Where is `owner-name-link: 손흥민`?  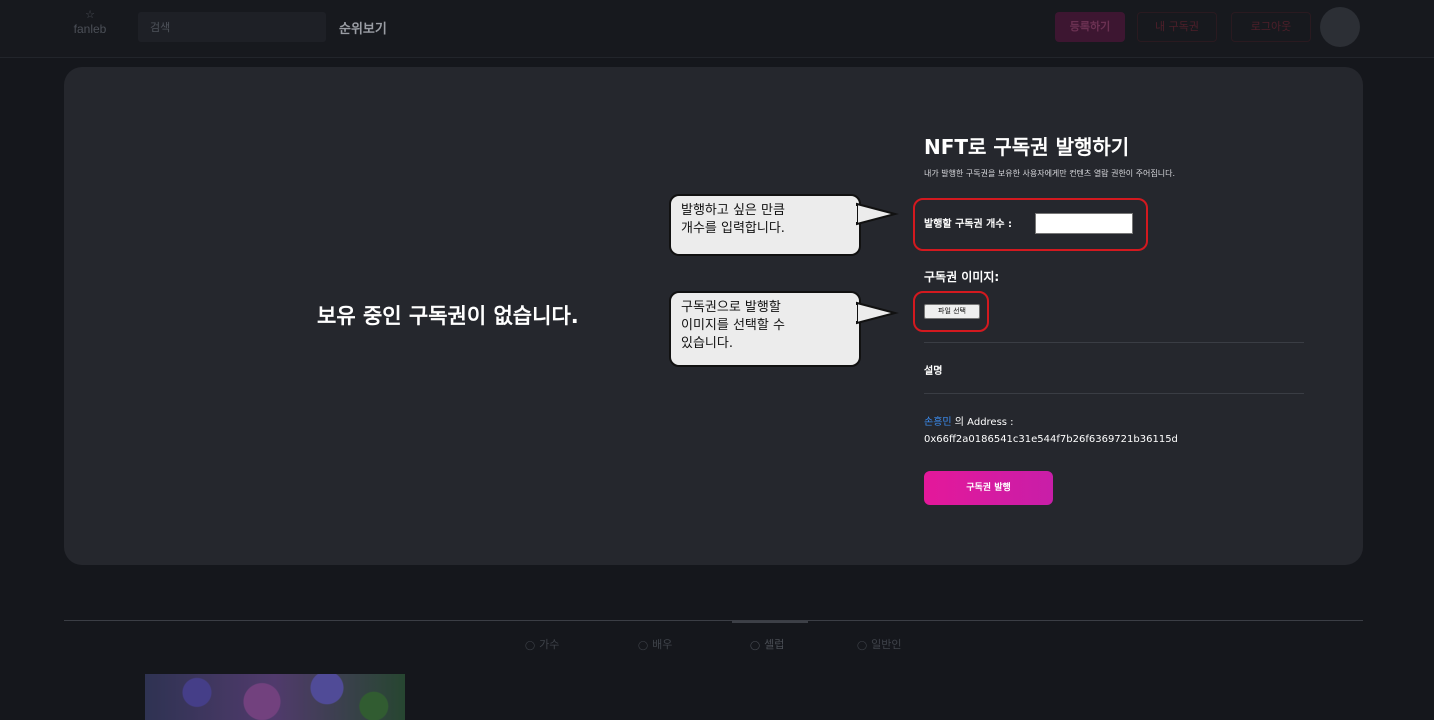 owner-name-link: 손흥민 is located at coordinates (938, 422).